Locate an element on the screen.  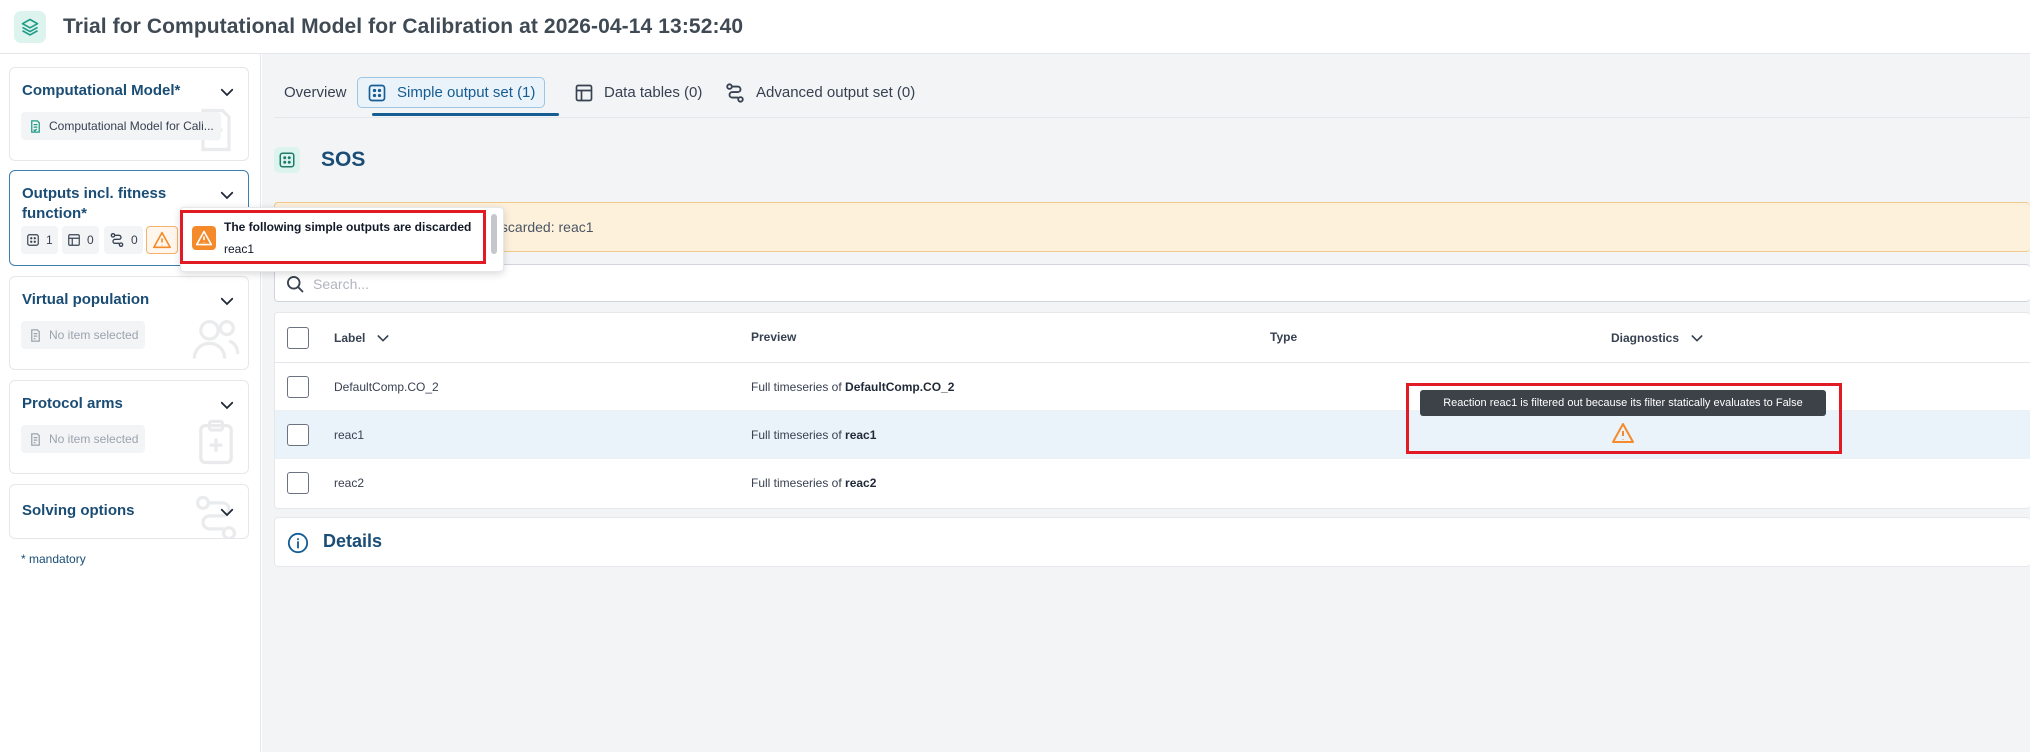
type-column-header: Type is located at coordinates (1283, 337).